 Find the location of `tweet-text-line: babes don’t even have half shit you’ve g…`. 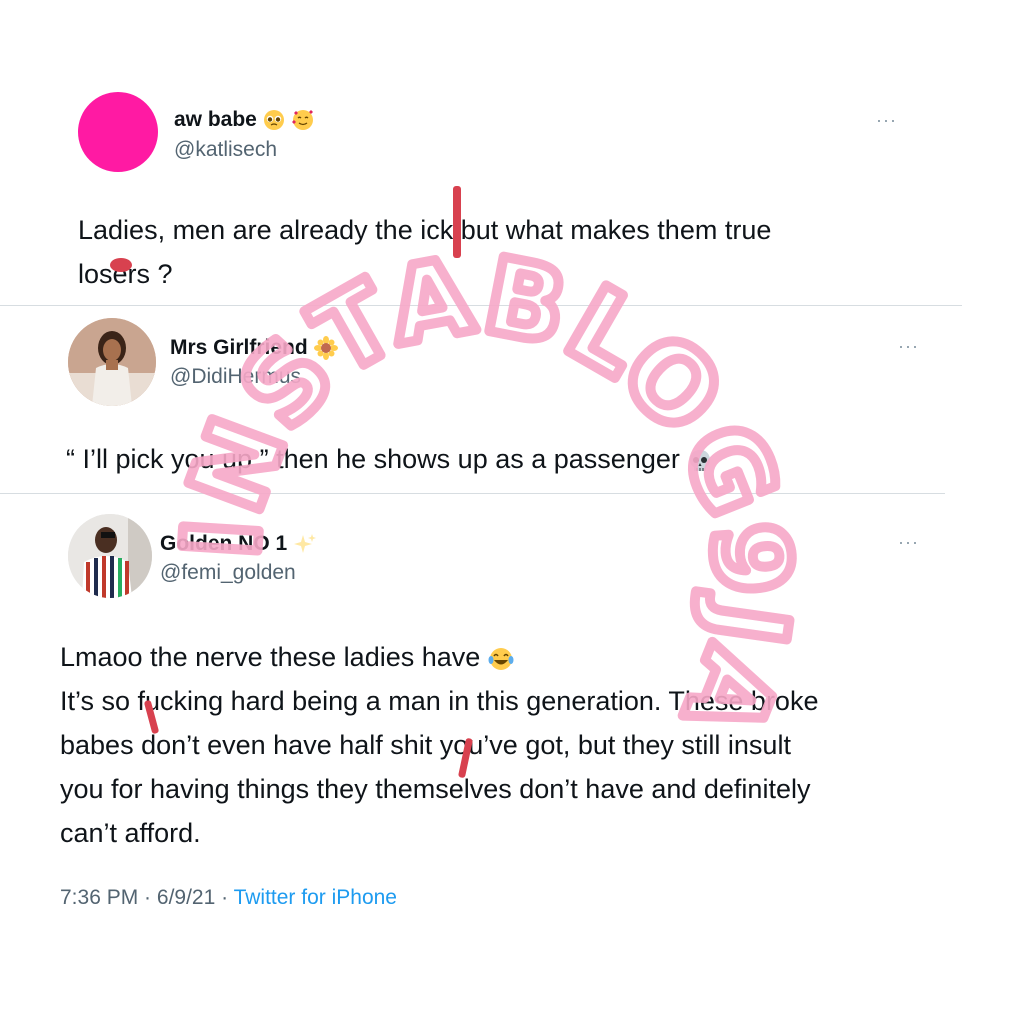

tweet-text-line: babes don’t even have half shit you’ve g… is located at coordinates (425, 745).